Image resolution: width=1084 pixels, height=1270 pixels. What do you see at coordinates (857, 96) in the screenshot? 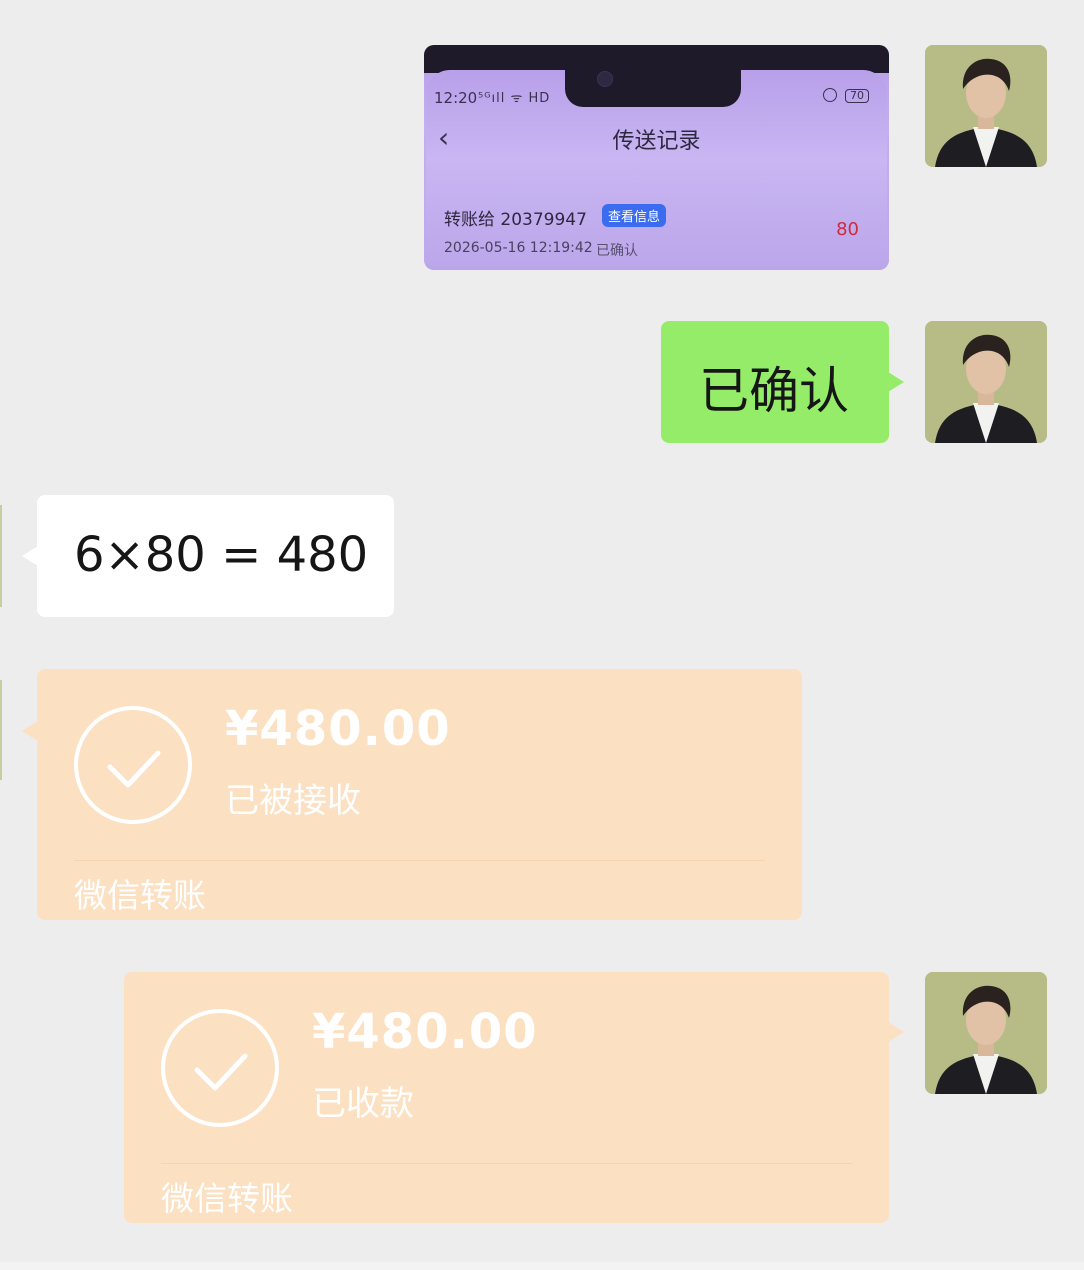
I see `battery-indicator: 70` at bounding box center [857, 96].